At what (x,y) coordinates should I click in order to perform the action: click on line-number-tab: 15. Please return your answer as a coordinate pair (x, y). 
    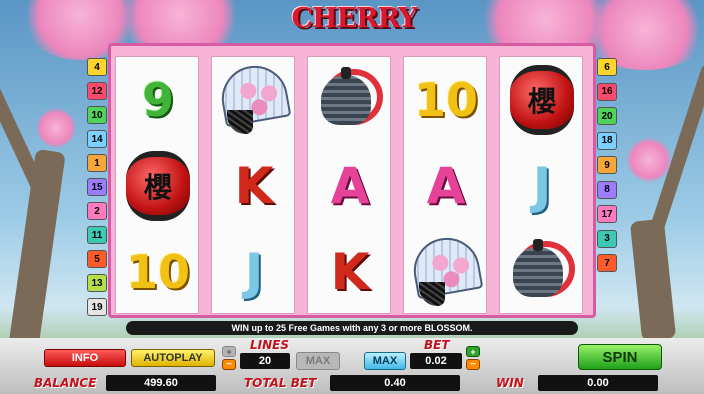
    Looking at the image, I should click on (97, 187).